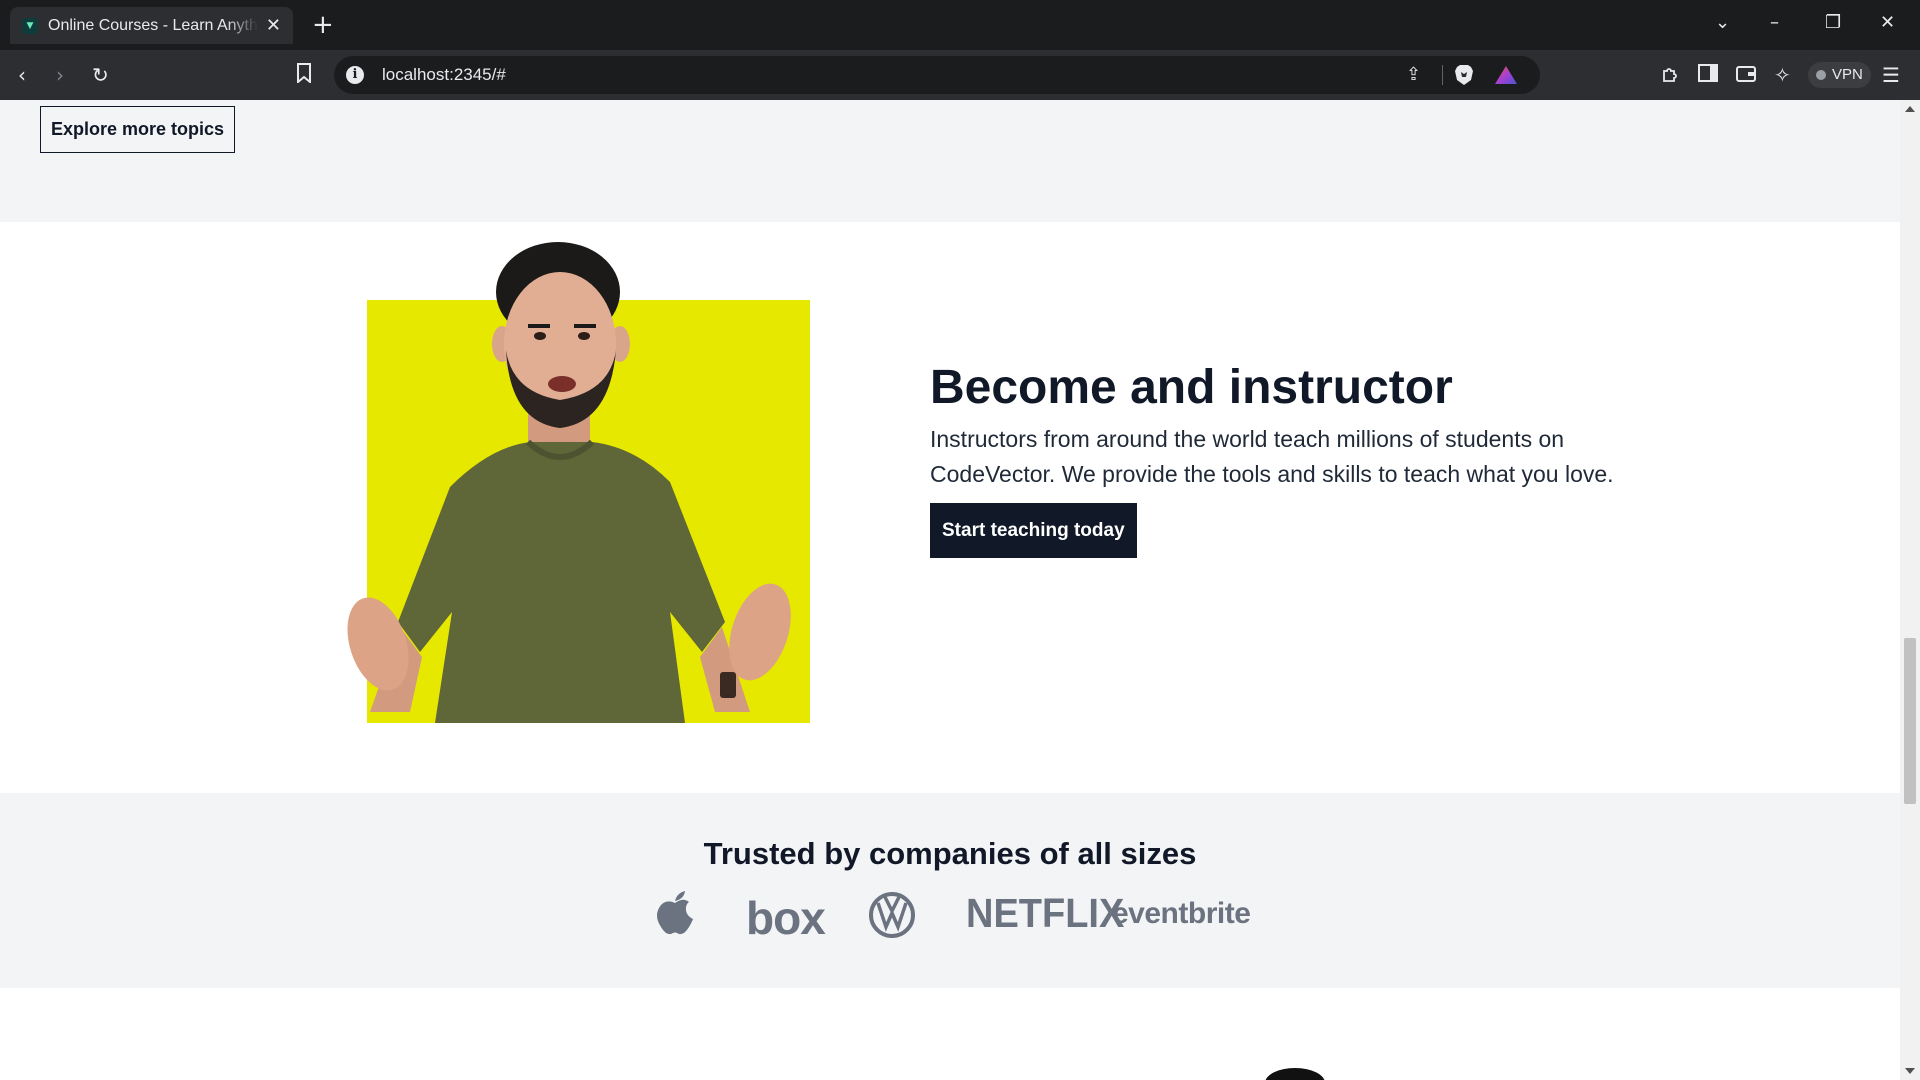 This screenshot has height=1080, width=1920. I want to click on extensions-icon, so click(1671, 76).